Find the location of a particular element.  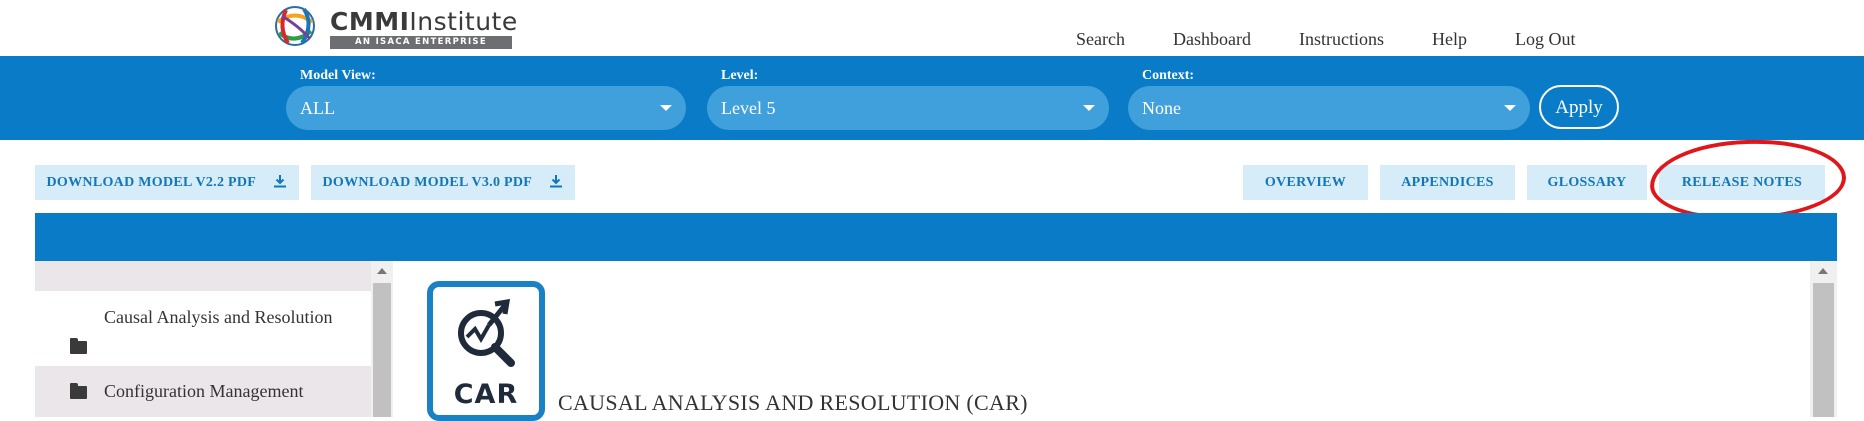

level-value: Level 5 is located at coordinates (748, 108).